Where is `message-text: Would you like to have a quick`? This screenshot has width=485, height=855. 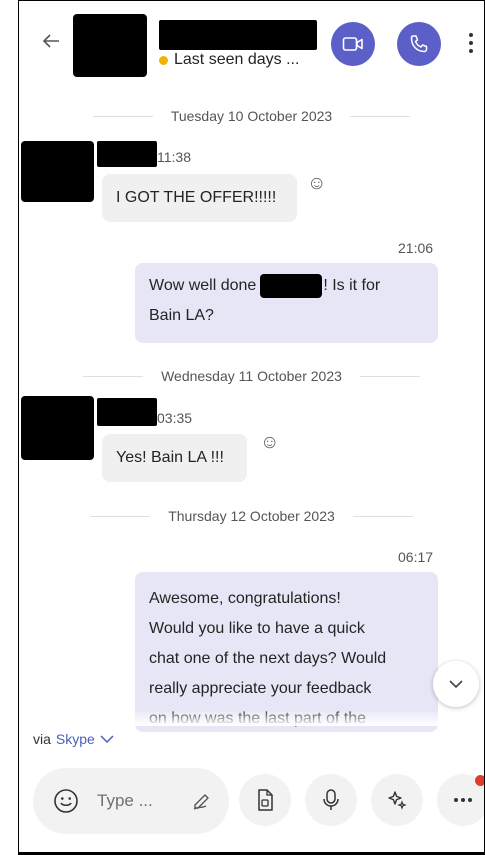
message-text: Would you like to have a quick is located at coordinates (257, 628).